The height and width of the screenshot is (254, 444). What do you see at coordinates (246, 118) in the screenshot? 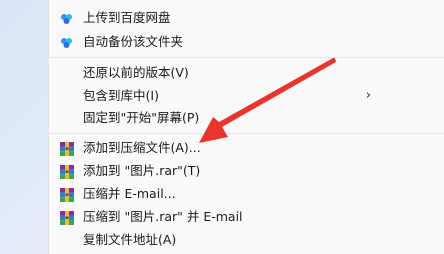
I see `menu-item-pin-to-start: 固定到"开始"屏幕(P)` at bounding box center [246, 118].